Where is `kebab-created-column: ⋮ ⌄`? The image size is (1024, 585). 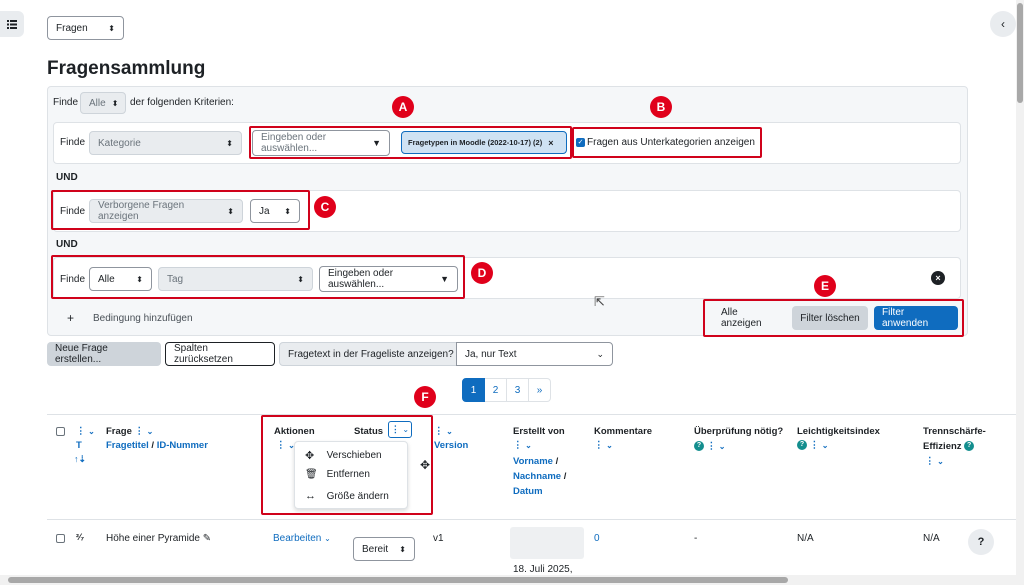
kebab-created-column: ⋮ ⌄ is located at coordinates (522, 445).